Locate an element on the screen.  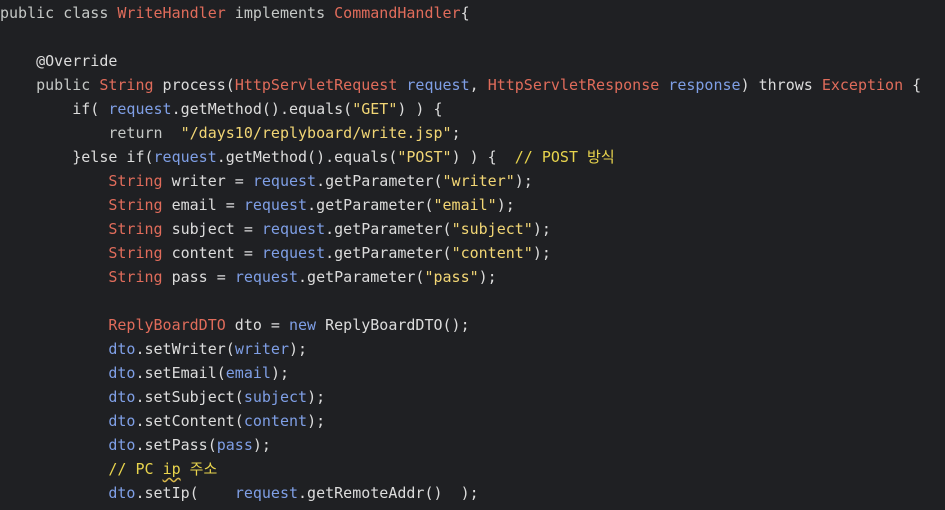
code-token: WriteHandler is located at coordinates (171, 13).